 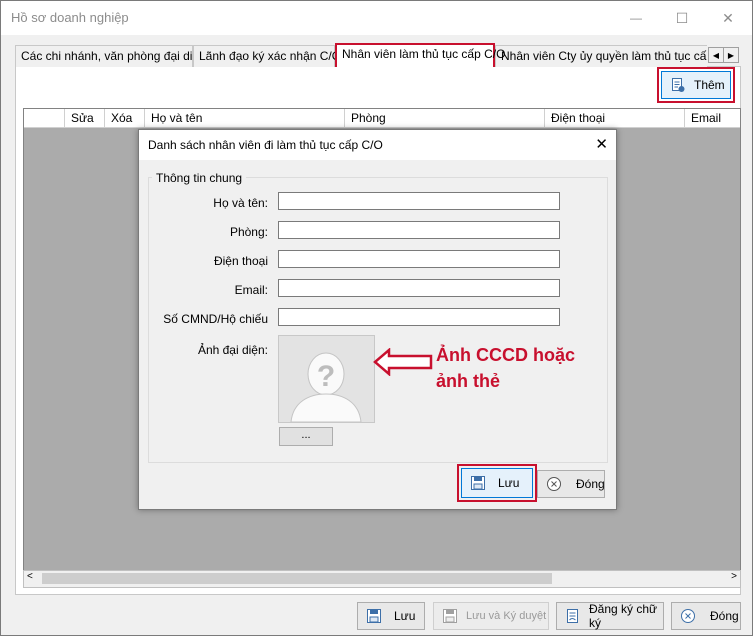 I want to click on tab-leaders: Lãnh đạo ký xác nhận C/O, so click(x=267, y=56).